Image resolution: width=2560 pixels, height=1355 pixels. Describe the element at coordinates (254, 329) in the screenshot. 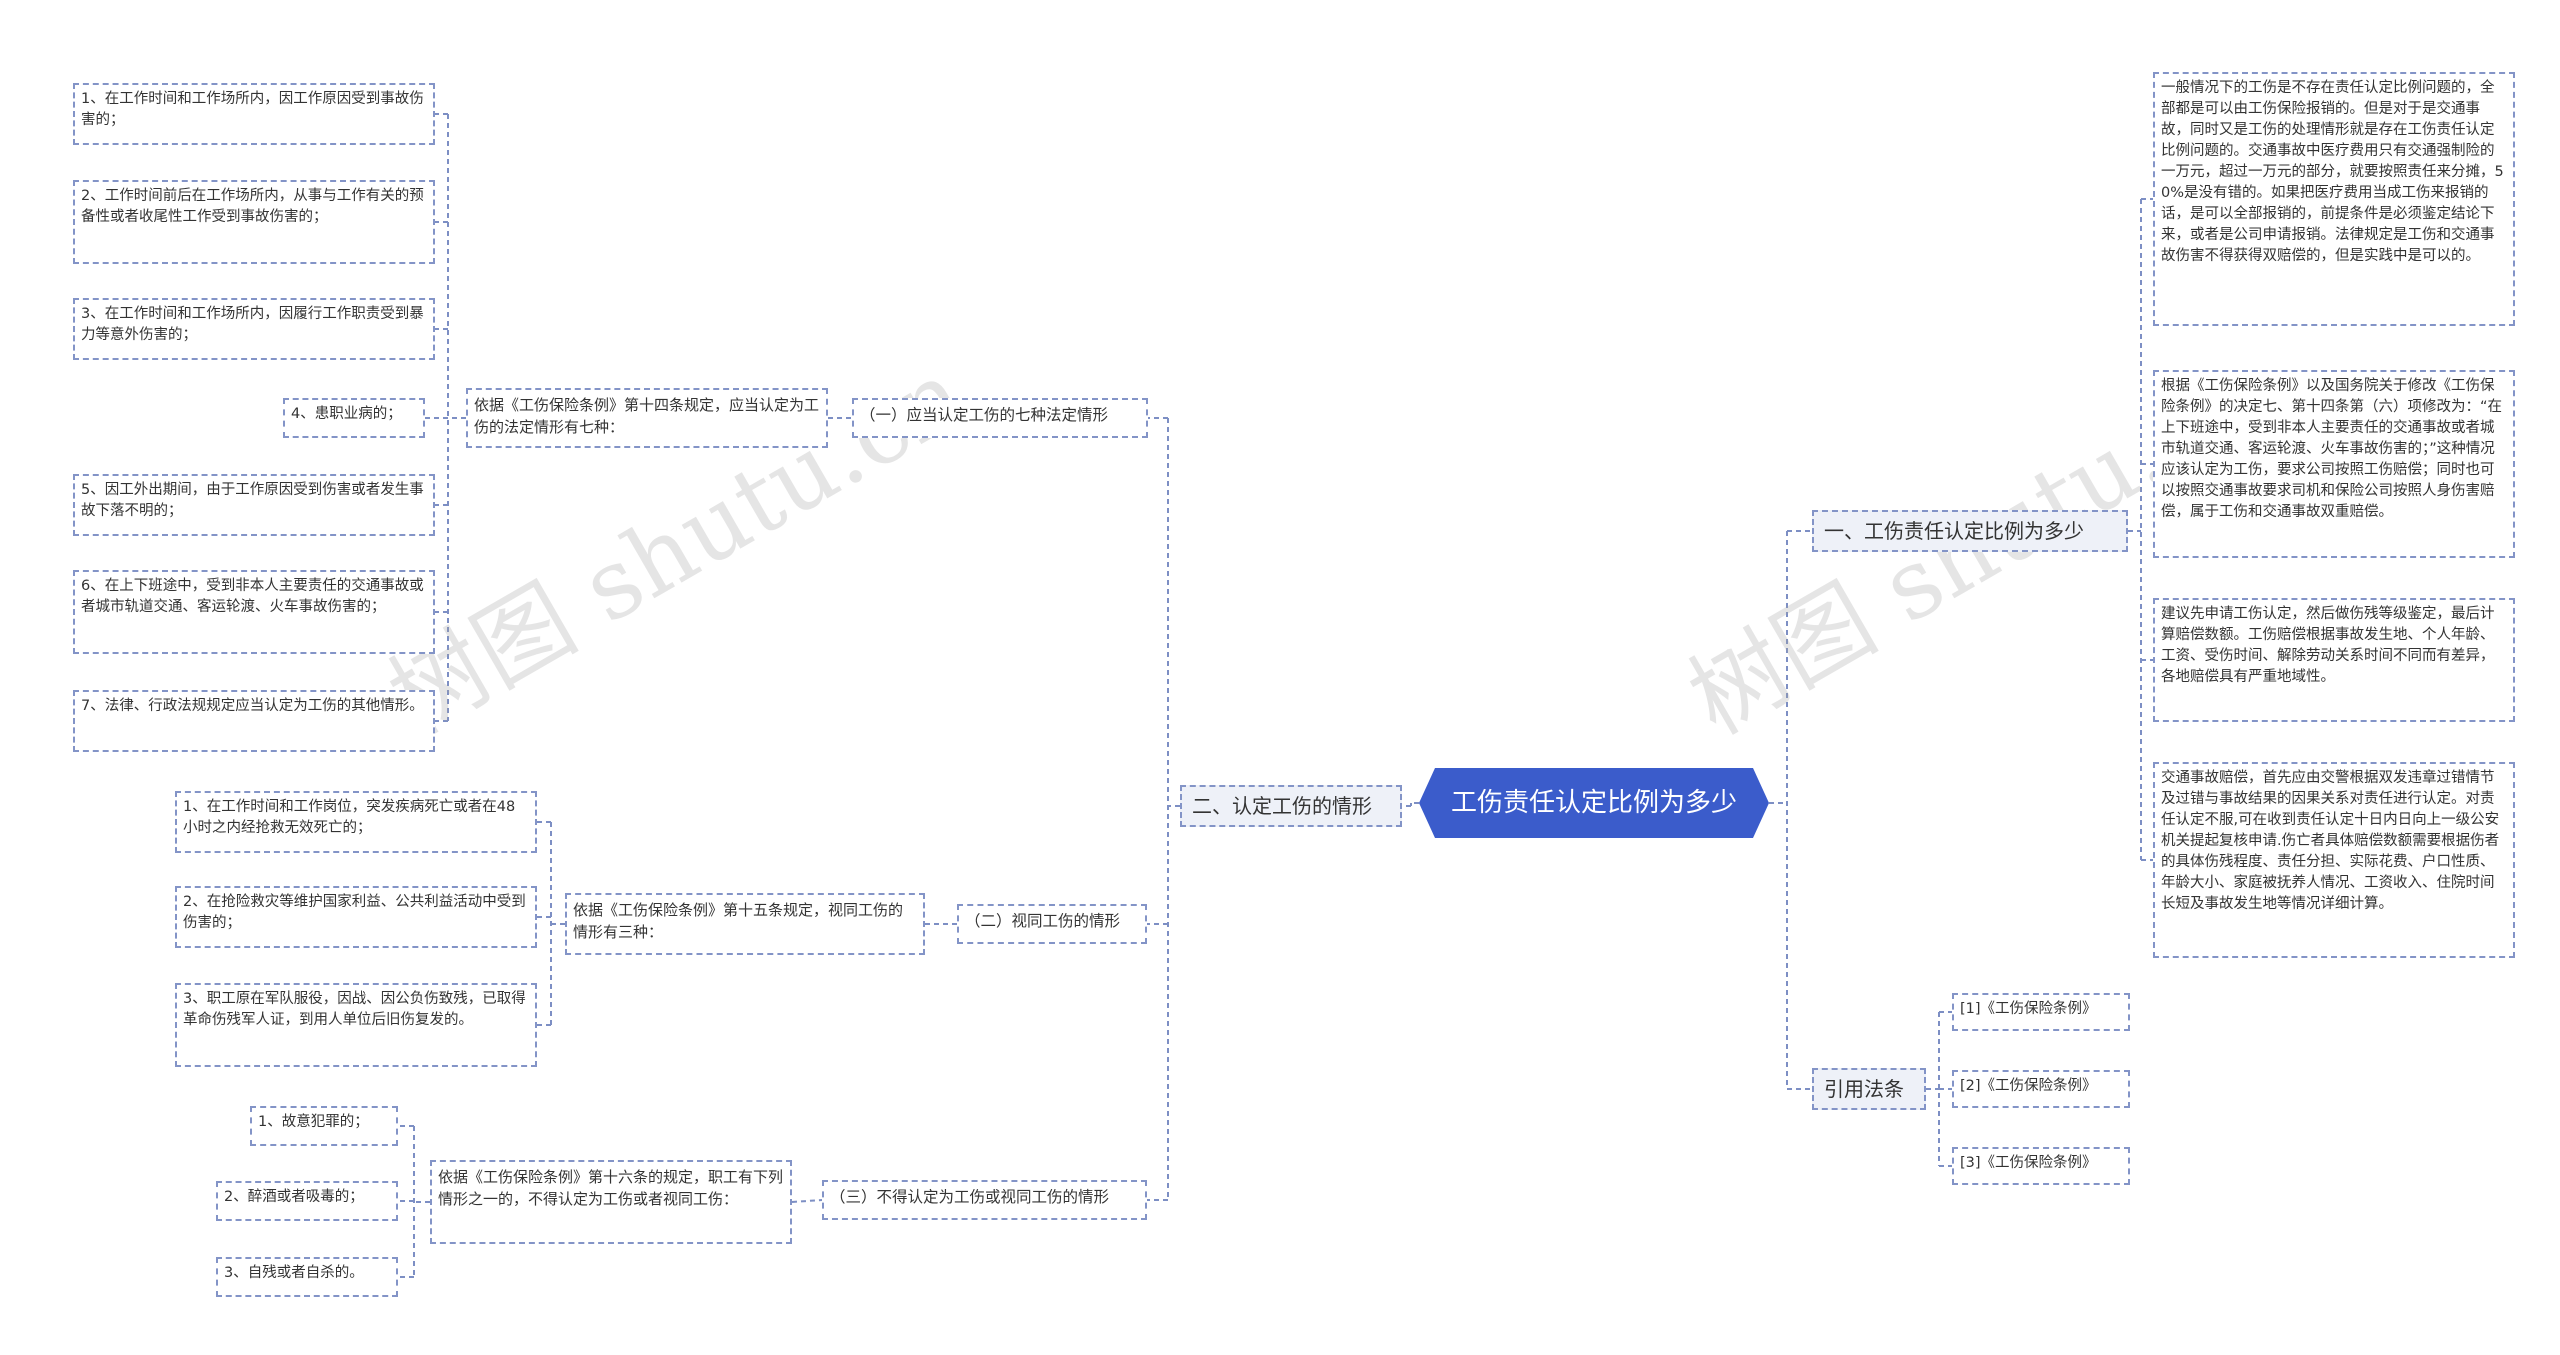

I see `list-item: 3、在工作时间和工作场所内，因履行工作职责受到暴力等意外伤害的；` at that location.